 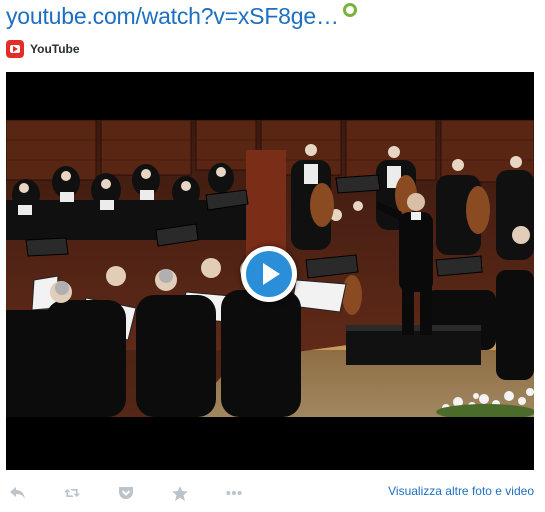 I want to click on play-button, so click(x=269, y=274).